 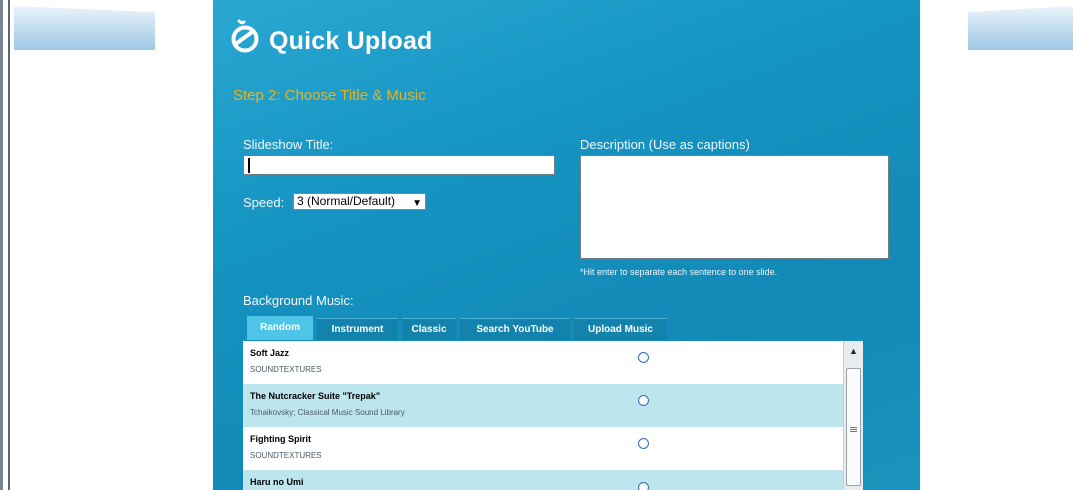 I want to click on decorative-banner-left, so click(x=84, y=28).